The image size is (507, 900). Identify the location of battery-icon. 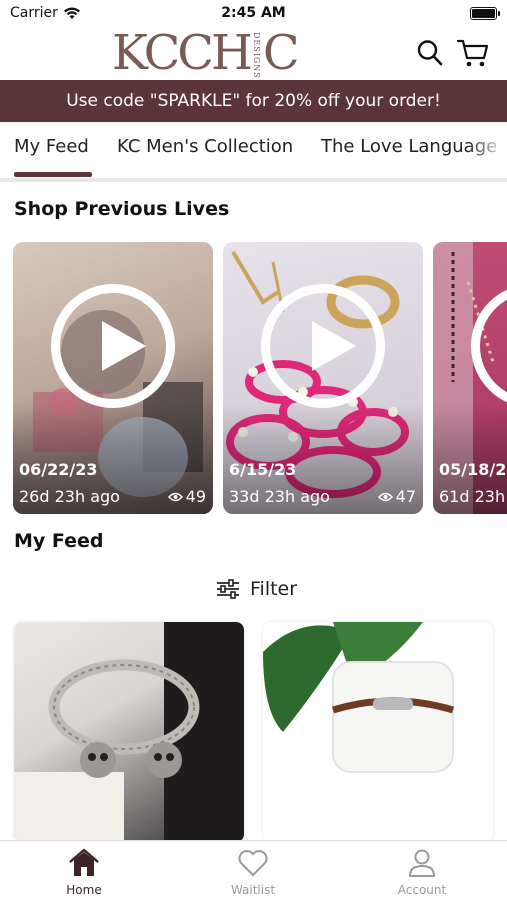
(485, 13).